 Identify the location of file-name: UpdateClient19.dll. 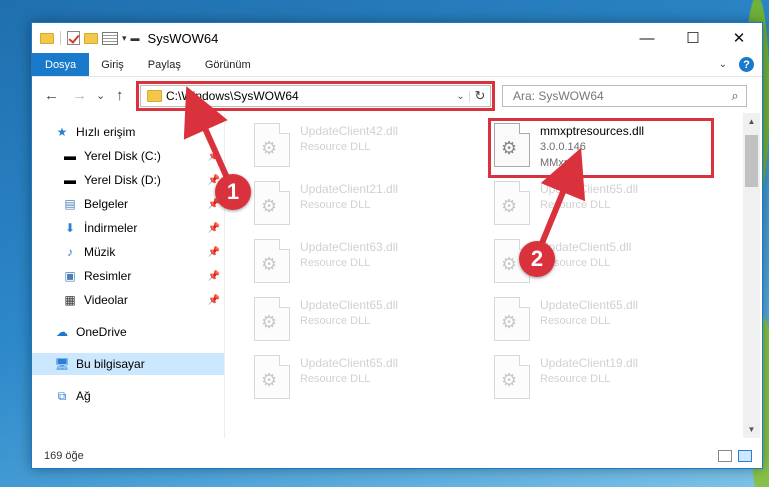
(589, 363).